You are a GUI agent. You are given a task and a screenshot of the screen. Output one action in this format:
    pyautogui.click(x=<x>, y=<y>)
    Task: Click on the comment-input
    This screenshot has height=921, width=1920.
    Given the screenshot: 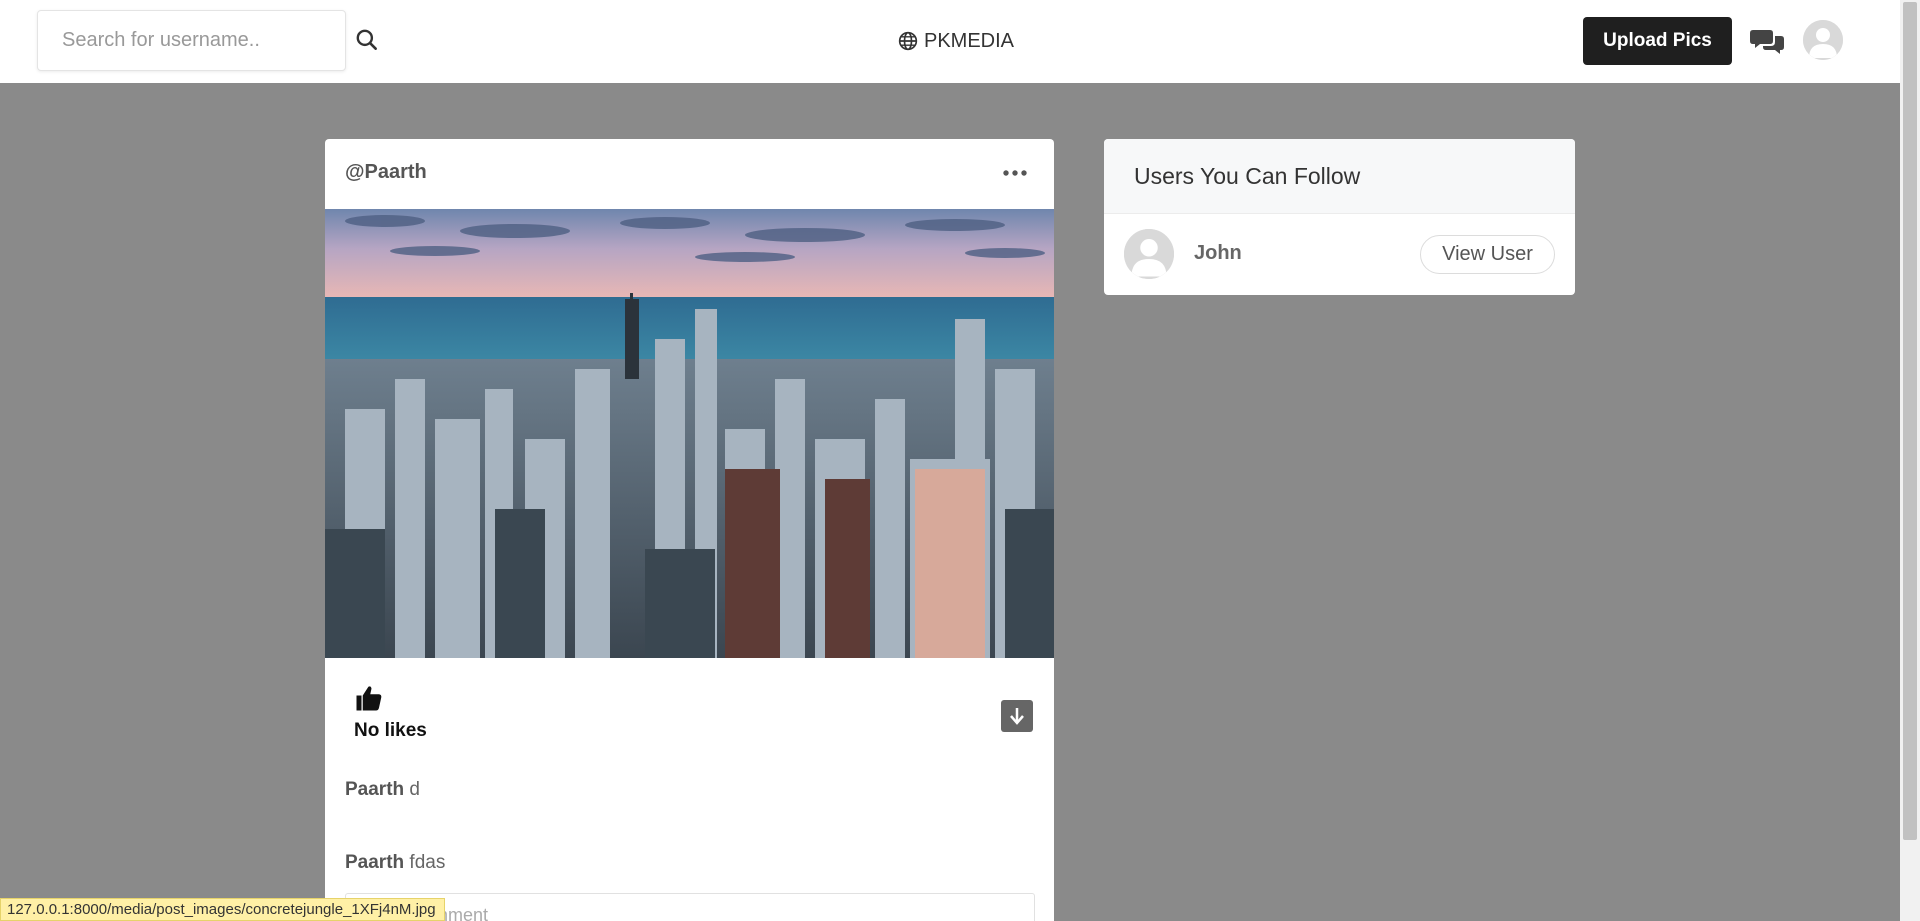 What is the action you would take?
    pyautogui.click(x=690, y=907)
    